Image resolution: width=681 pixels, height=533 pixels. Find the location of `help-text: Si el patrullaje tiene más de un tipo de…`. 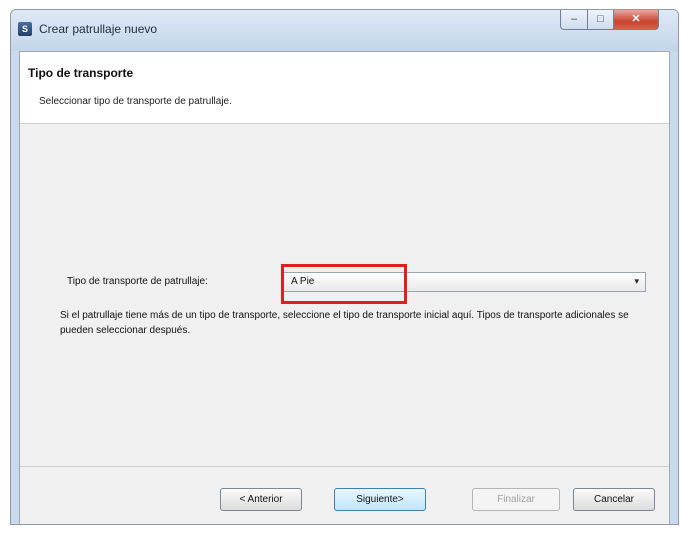

help-text: Si el patrullaje tiene más de un tipo de… is located at coordinates (344, 323).